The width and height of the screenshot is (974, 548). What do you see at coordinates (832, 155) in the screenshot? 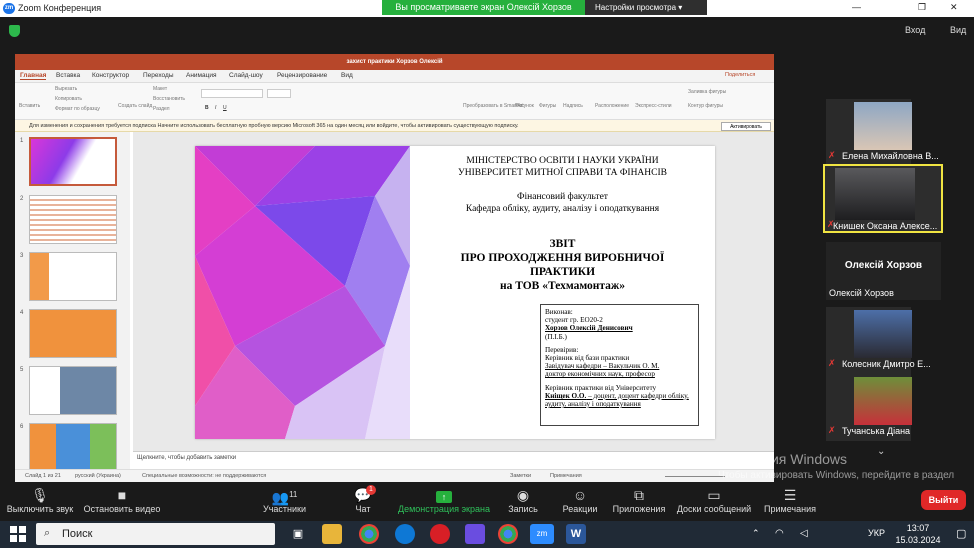
I see `muted-mic-icon: ✗` at bounding box center [832, 155].